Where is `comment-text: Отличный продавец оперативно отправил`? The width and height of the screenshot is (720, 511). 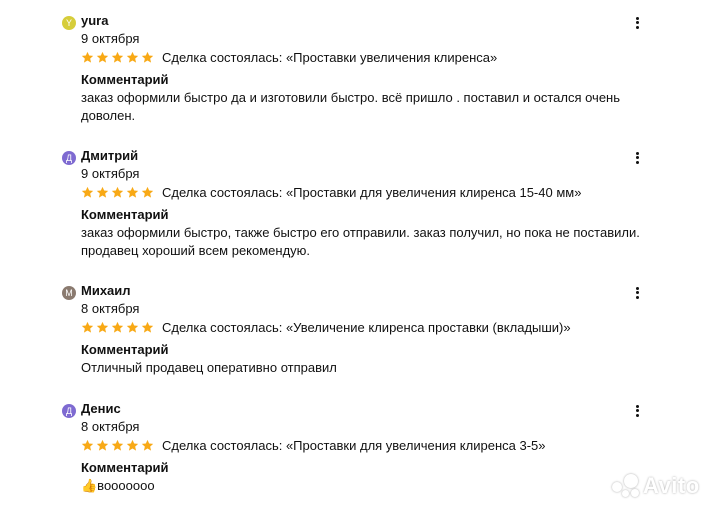 comment-text: Отличный продавец оперативно отправил is located at coordinates (209, 367).